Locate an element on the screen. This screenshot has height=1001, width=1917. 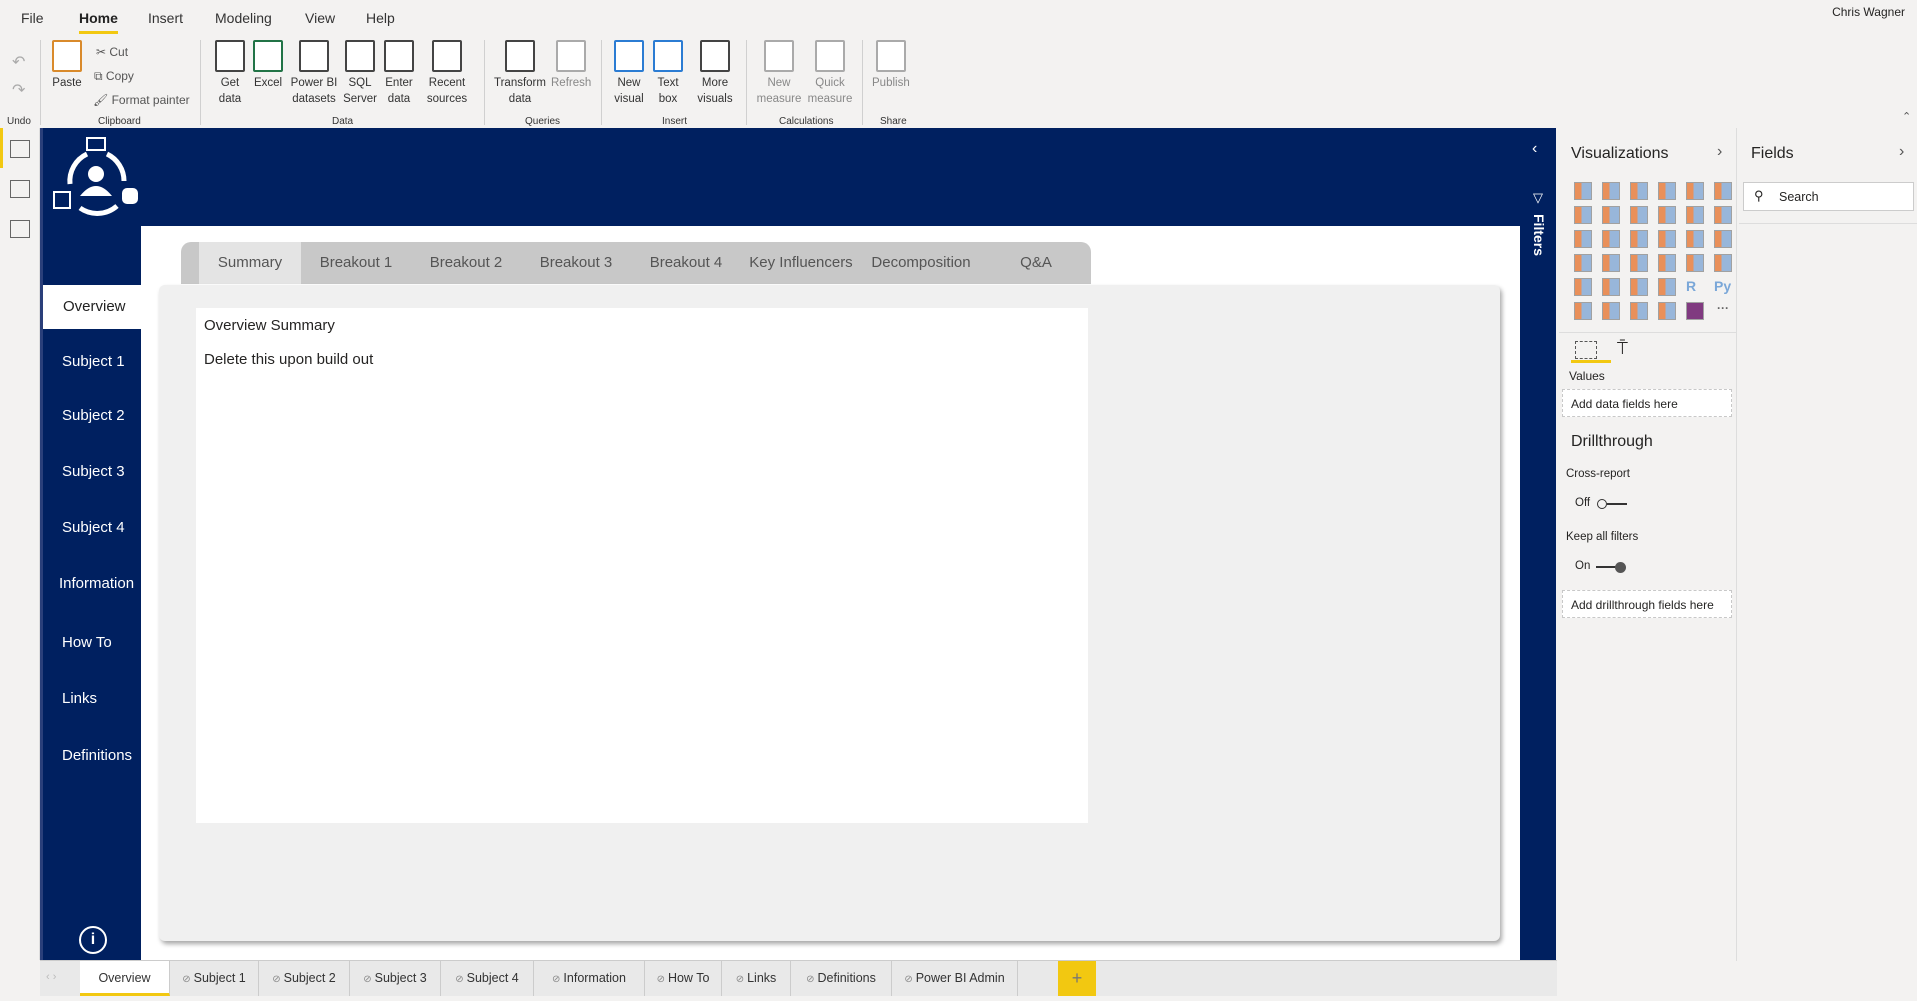
key-influencers-visual-icon is located at coordinates (1583, 311).